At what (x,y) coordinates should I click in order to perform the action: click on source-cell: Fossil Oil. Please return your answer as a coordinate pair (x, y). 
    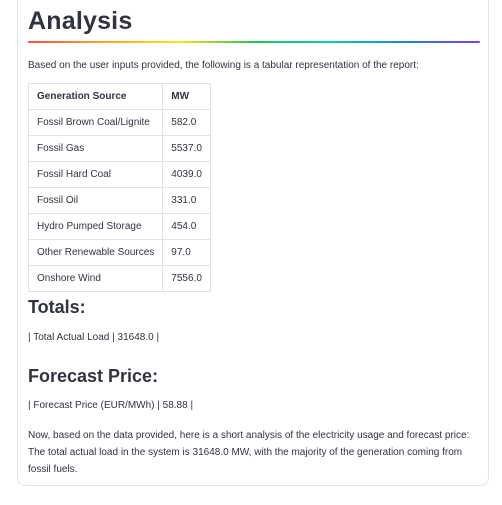
    Looking at the image, I should click on (95, 200).